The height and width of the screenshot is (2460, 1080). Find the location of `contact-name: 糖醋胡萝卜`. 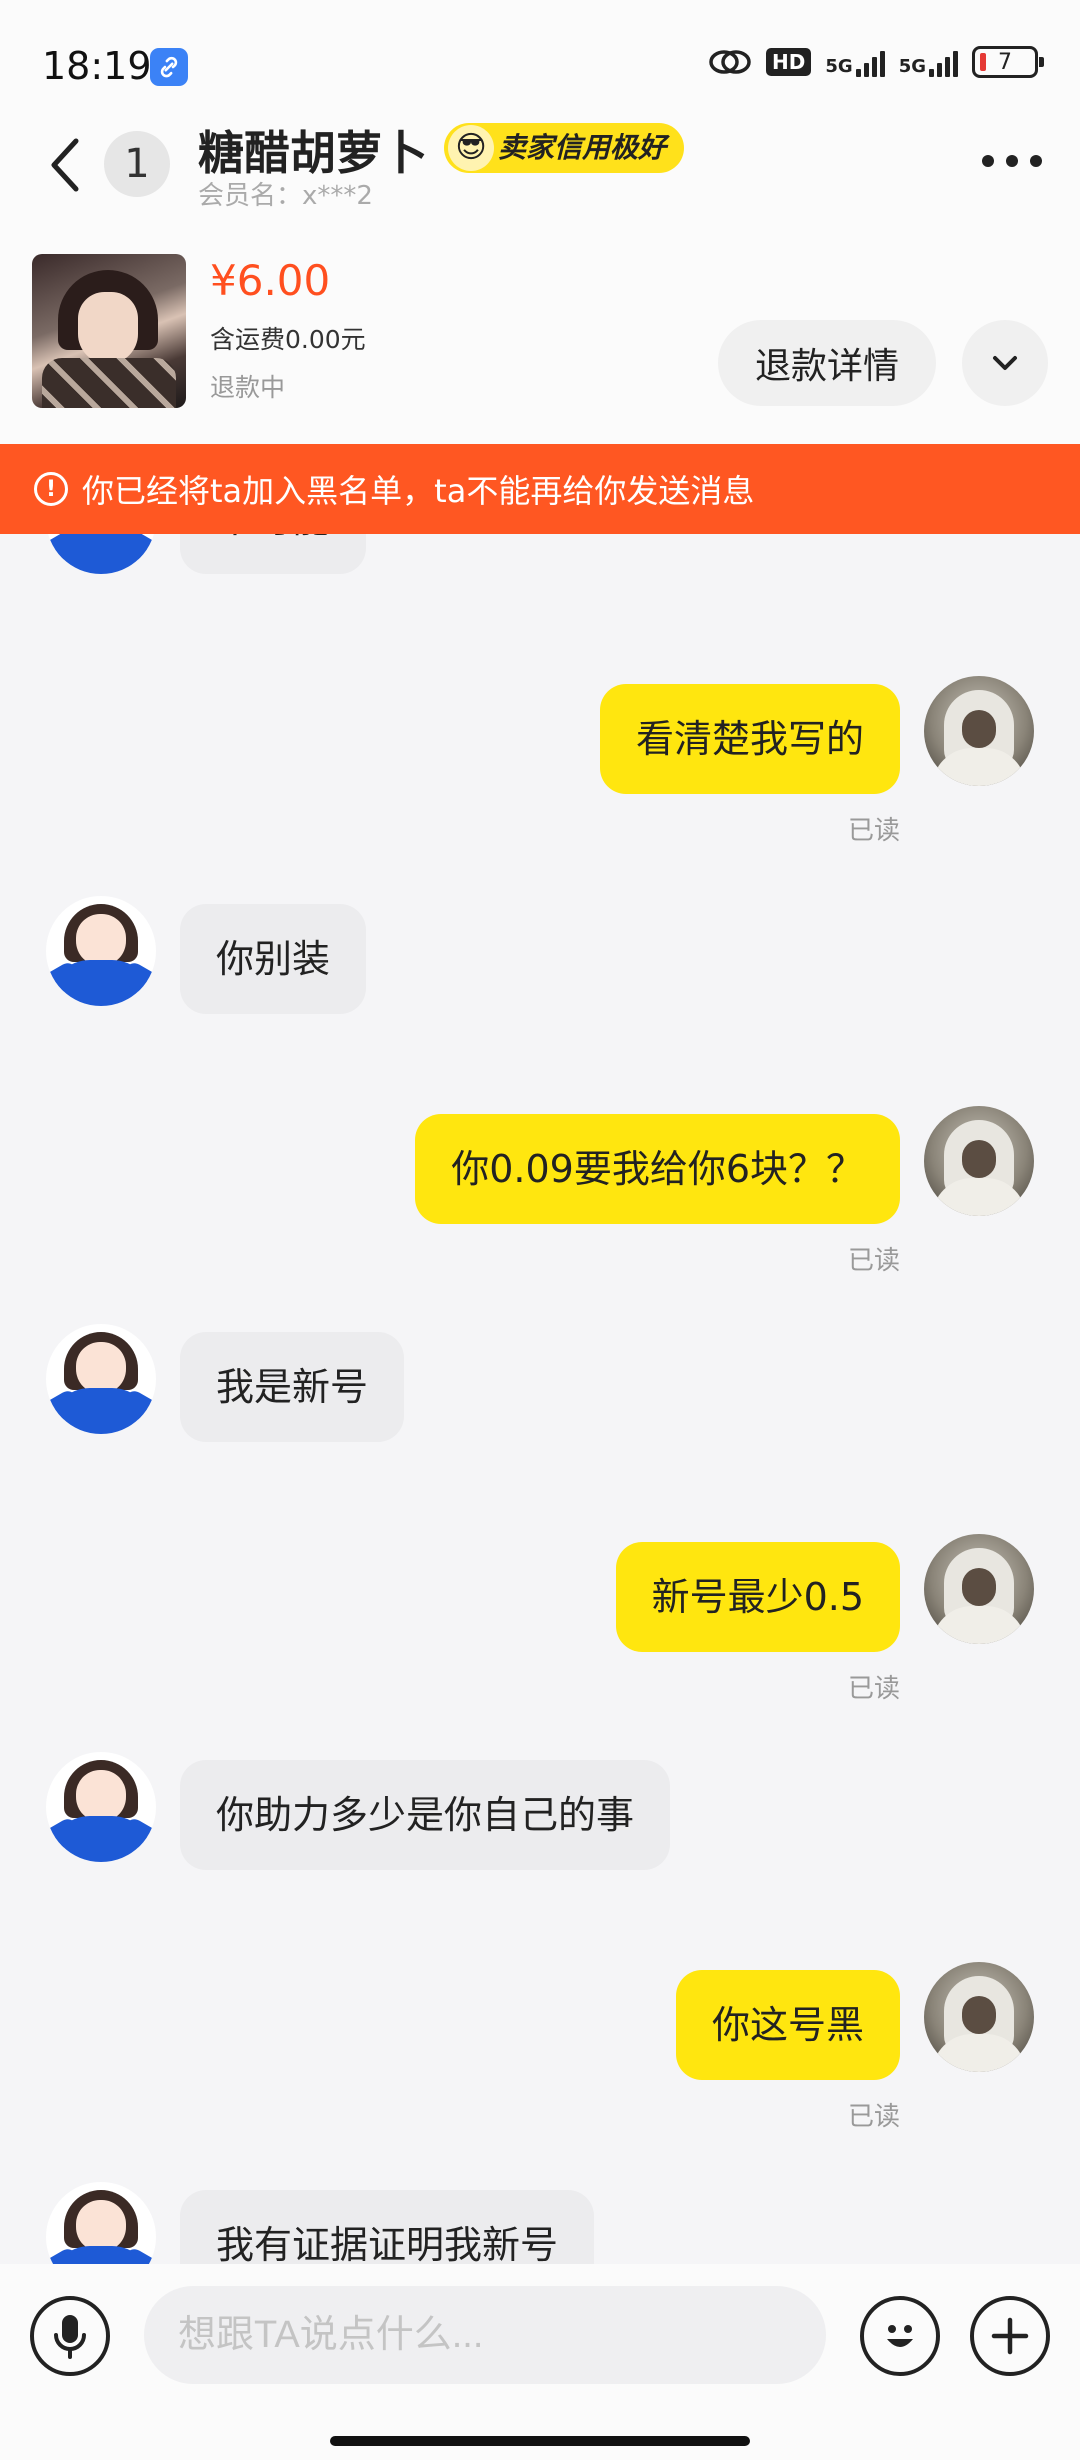

contact-name: 糖醋胡萝卜 is located at coordinates (313, 150).